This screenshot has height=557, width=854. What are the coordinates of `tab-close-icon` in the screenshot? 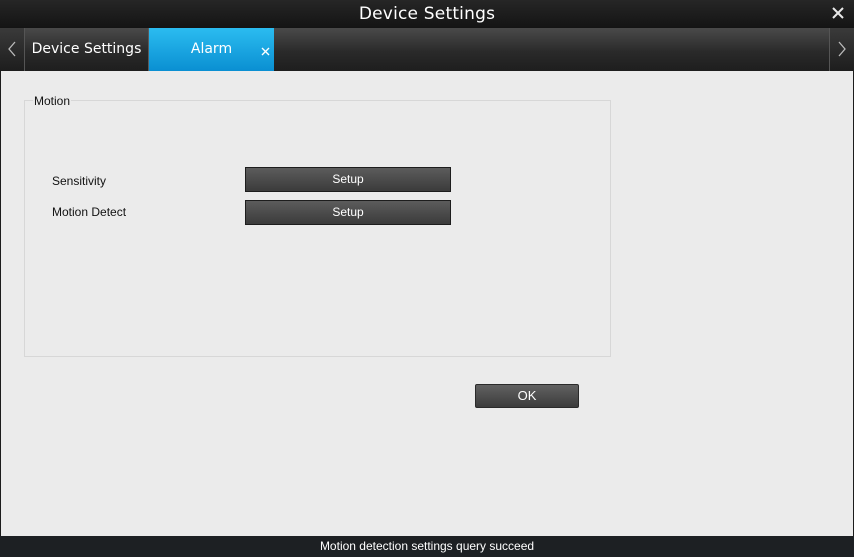 It's located at (265, 51).